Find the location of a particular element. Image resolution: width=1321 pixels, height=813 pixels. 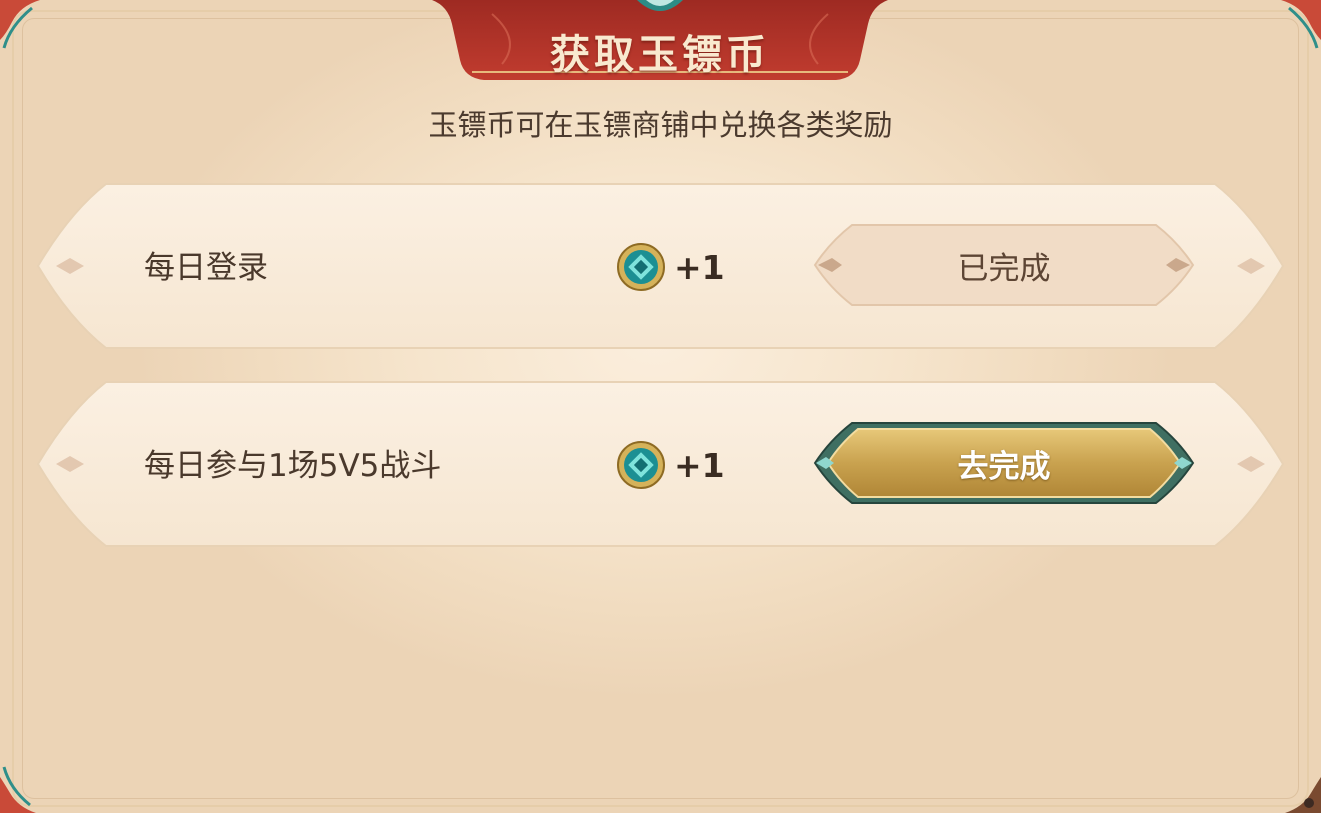

go-complete-button: 去完成 is located at coordinates (1004, 463).